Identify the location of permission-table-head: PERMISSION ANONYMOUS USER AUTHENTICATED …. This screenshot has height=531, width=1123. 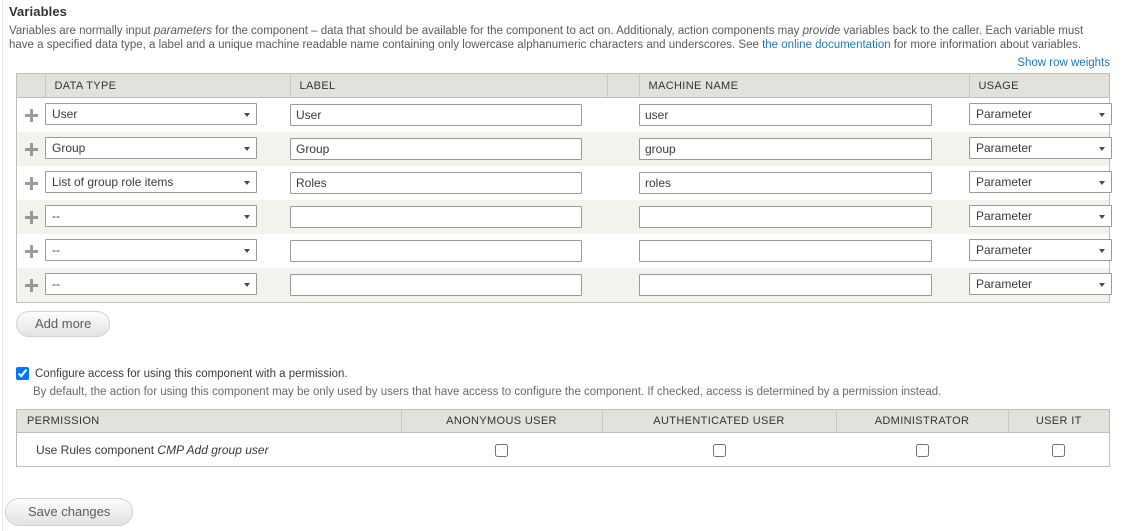
(563, 421).